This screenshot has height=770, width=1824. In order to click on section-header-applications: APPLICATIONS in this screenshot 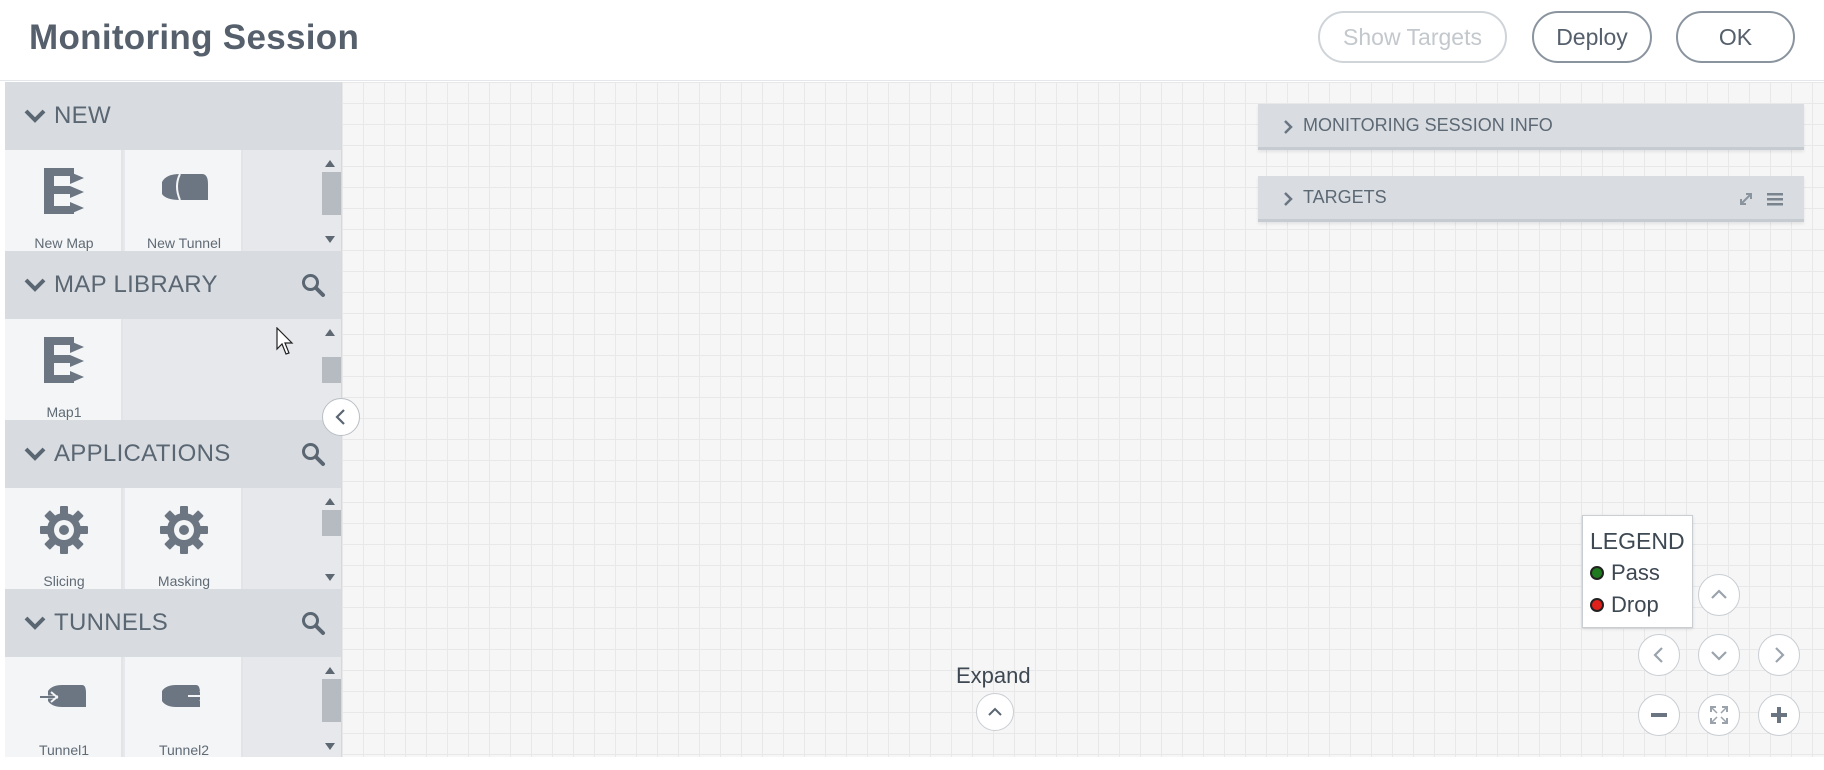, I will do `click(173, 454)`.